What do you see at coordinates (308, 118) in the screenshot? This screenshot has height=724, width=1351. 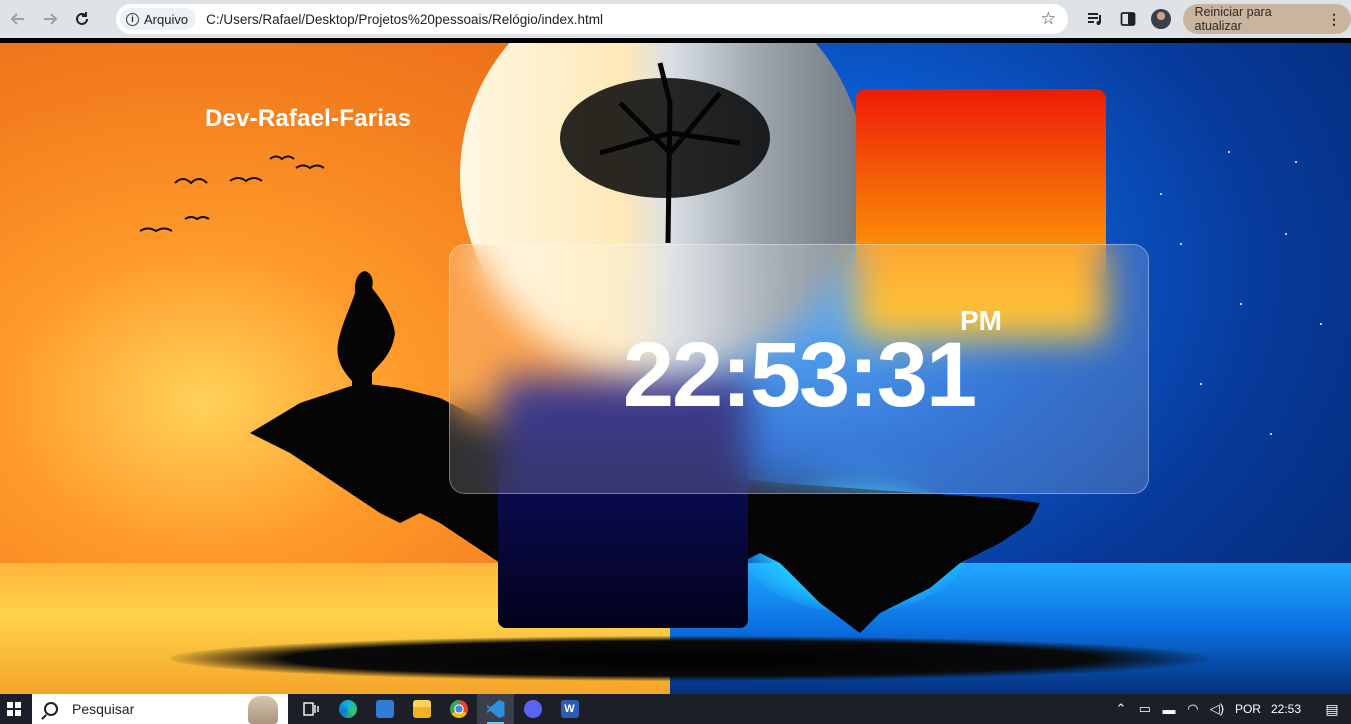 I see `brand-title: Dev-Rafael-Farias` at bounding box center [308, 118].